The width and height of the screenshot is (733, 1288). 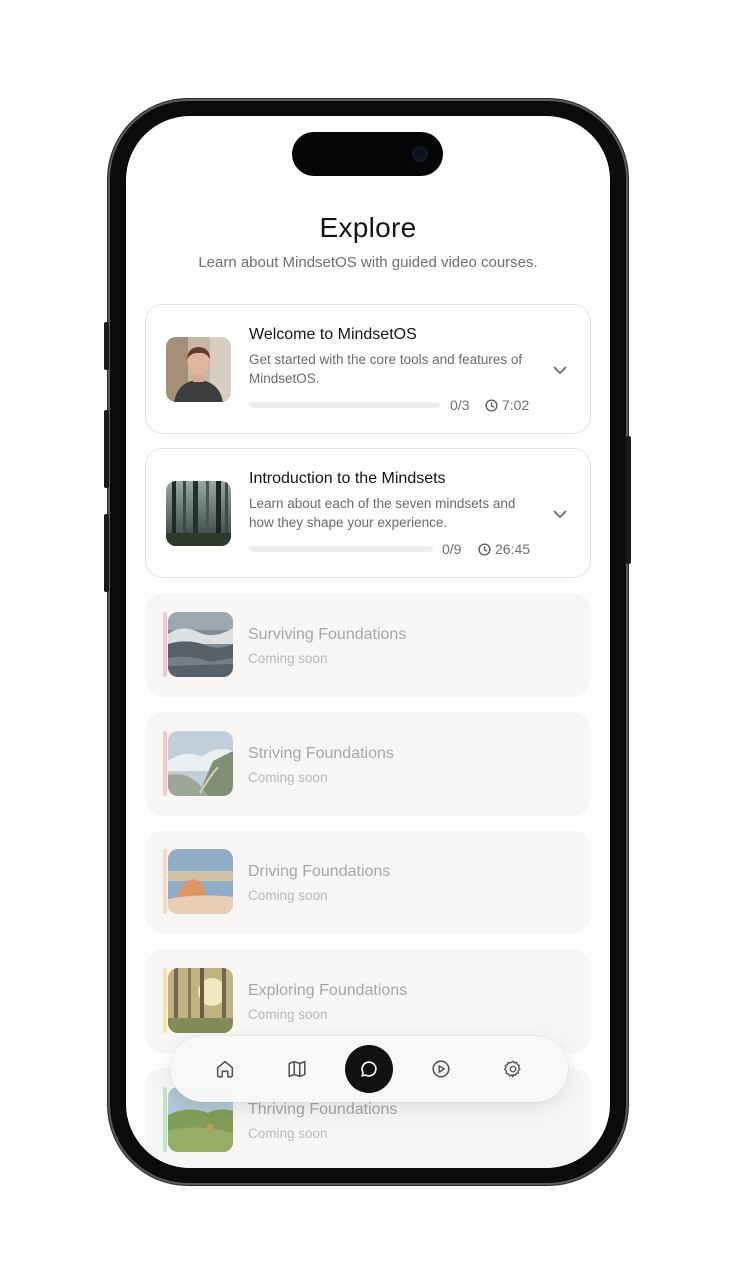 I want to click on chat-icon, so click(x=369, y=1069).